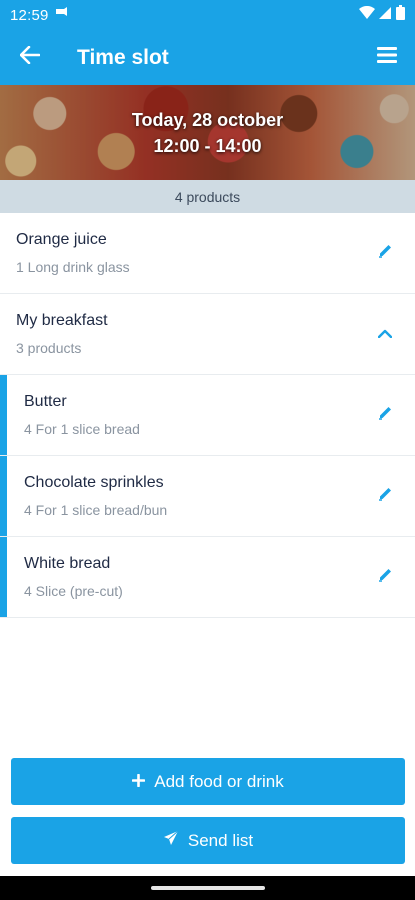 This screenshot has width=415, height=900. I want to click on collapse-button, so click(385, 334).